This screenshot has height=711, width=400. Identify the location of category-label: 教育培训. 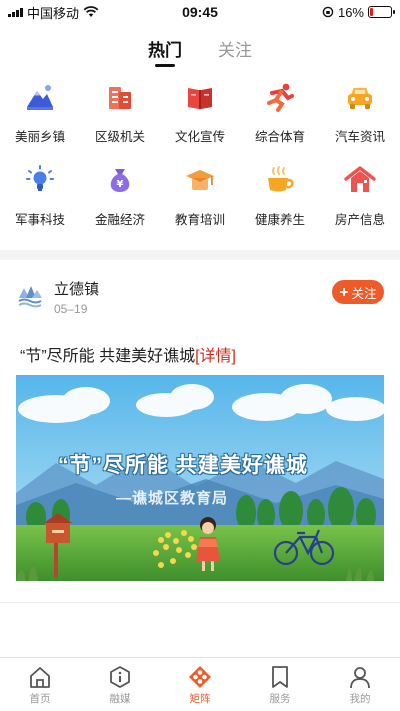
(199, 220).